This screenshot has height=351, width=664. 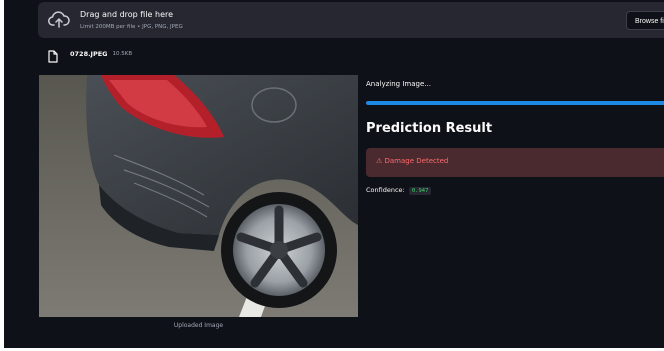 I want to click on confidence-line: Confidence: 0.947, so click(x=399, y=190).